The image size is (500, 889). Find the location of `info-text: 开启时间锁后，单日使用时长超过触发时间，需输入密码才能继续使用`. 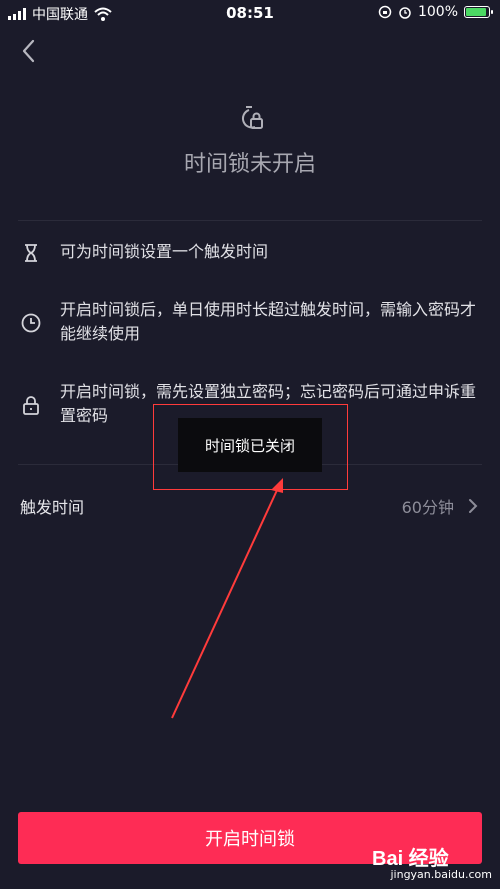

info-text: 开启时间锁后，单日使用时长超过触发时间，需输入密码才能继续使用 is located at coordinates (268, 321).